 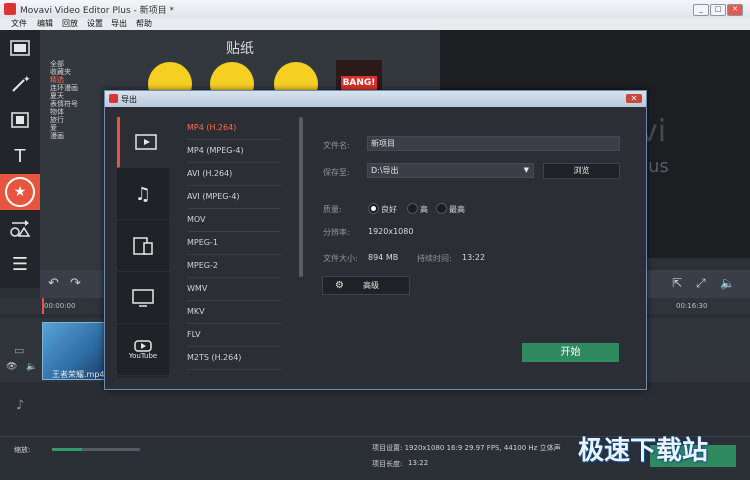 I want to click on dialog-header: 导出 ✕, so click(x=375, y=99).